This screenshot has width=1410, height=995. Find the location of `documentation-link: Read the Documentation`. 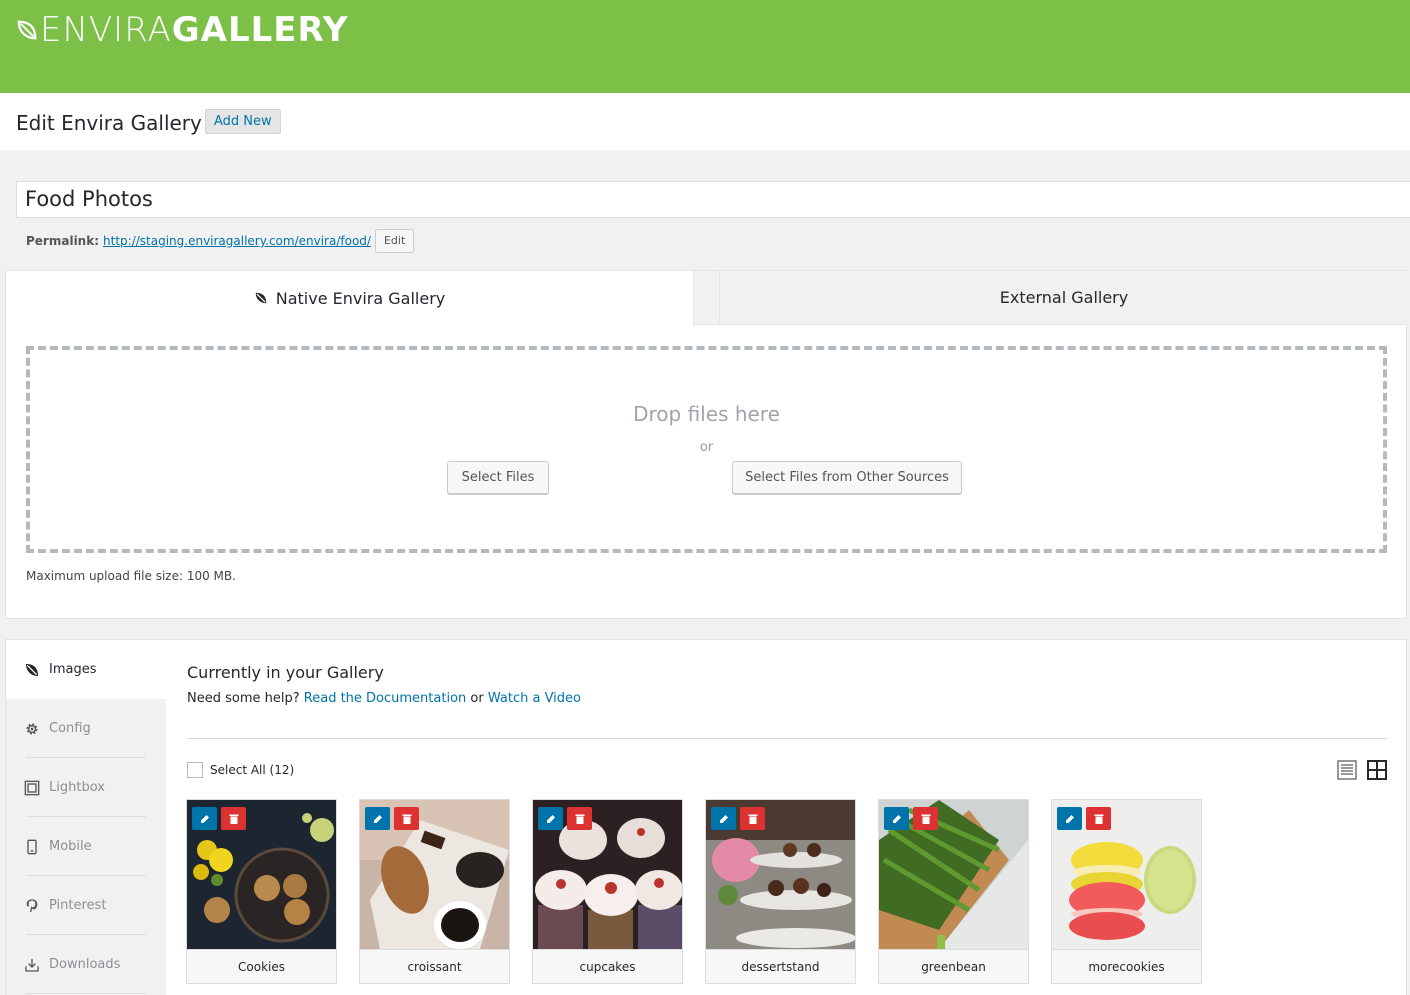

documentation-link: Read the Documentation is located at coordinates (385, 698).